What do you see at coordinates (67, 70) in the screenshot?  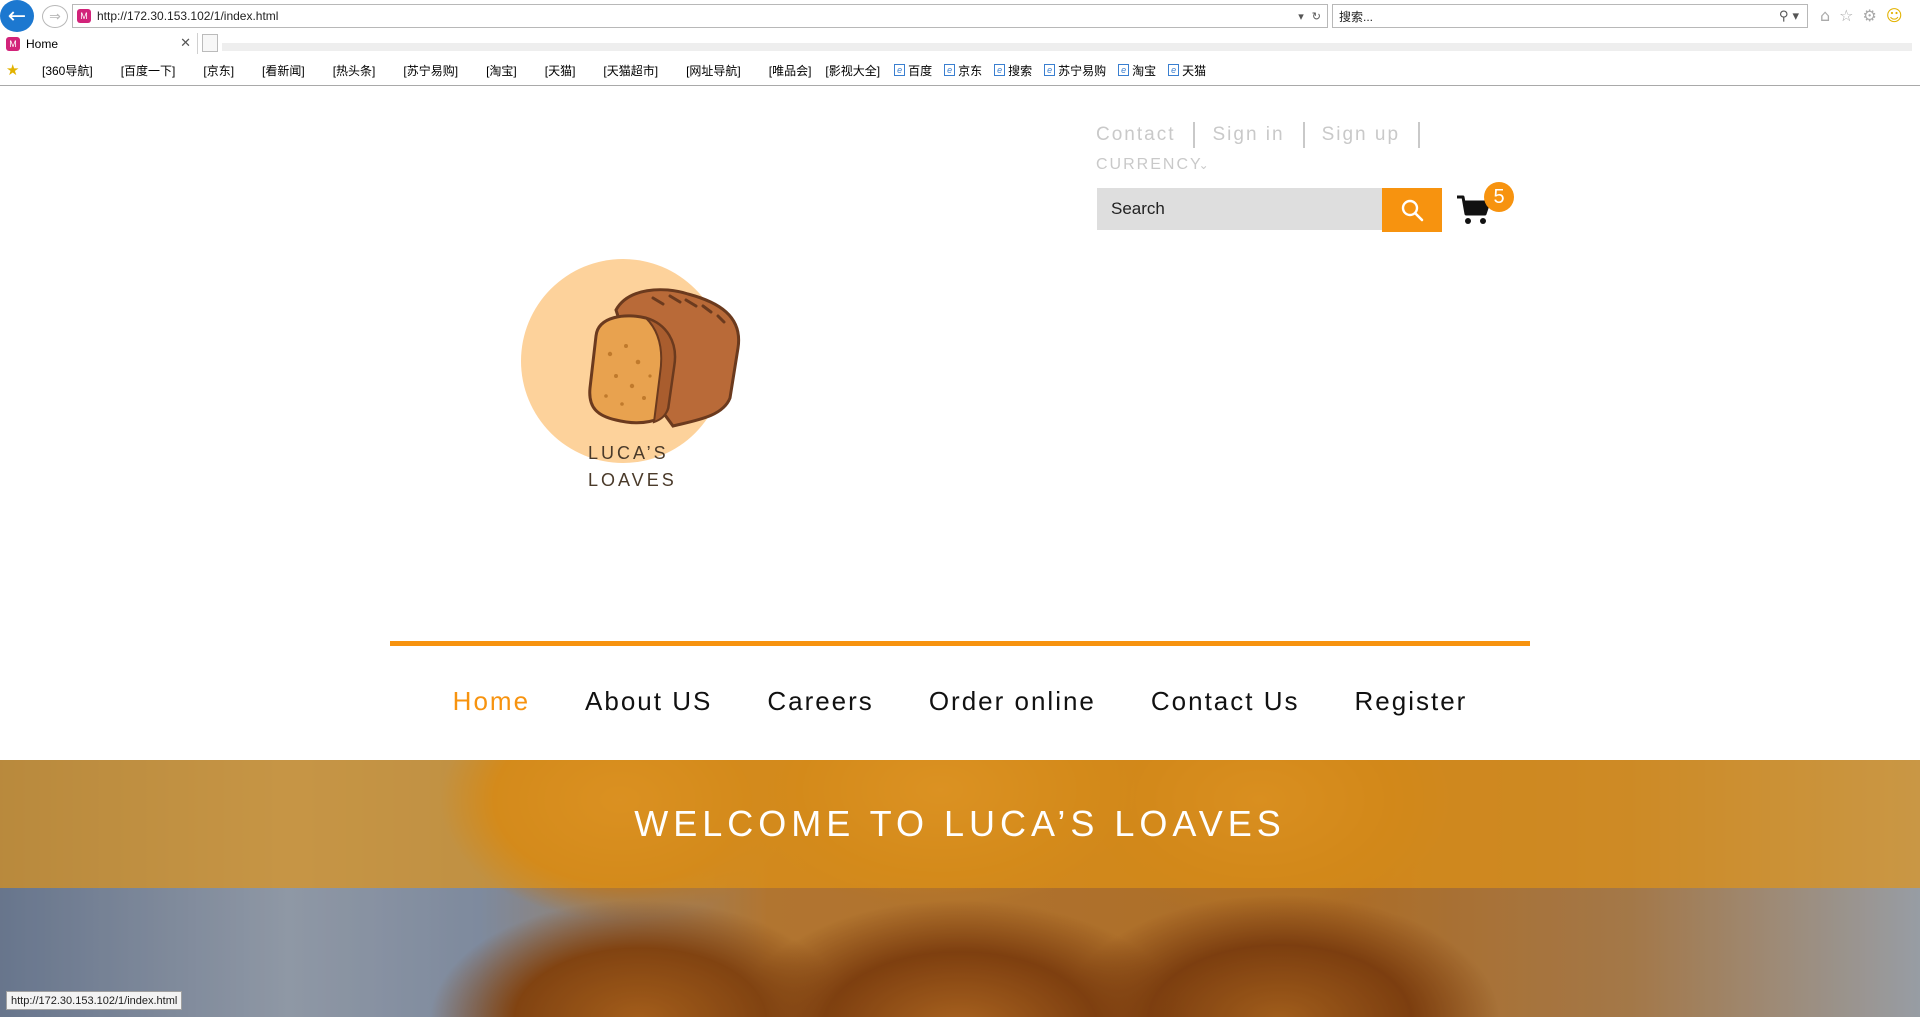 I see `favorite-link: [360导航]` at bounding box center [67, 70].